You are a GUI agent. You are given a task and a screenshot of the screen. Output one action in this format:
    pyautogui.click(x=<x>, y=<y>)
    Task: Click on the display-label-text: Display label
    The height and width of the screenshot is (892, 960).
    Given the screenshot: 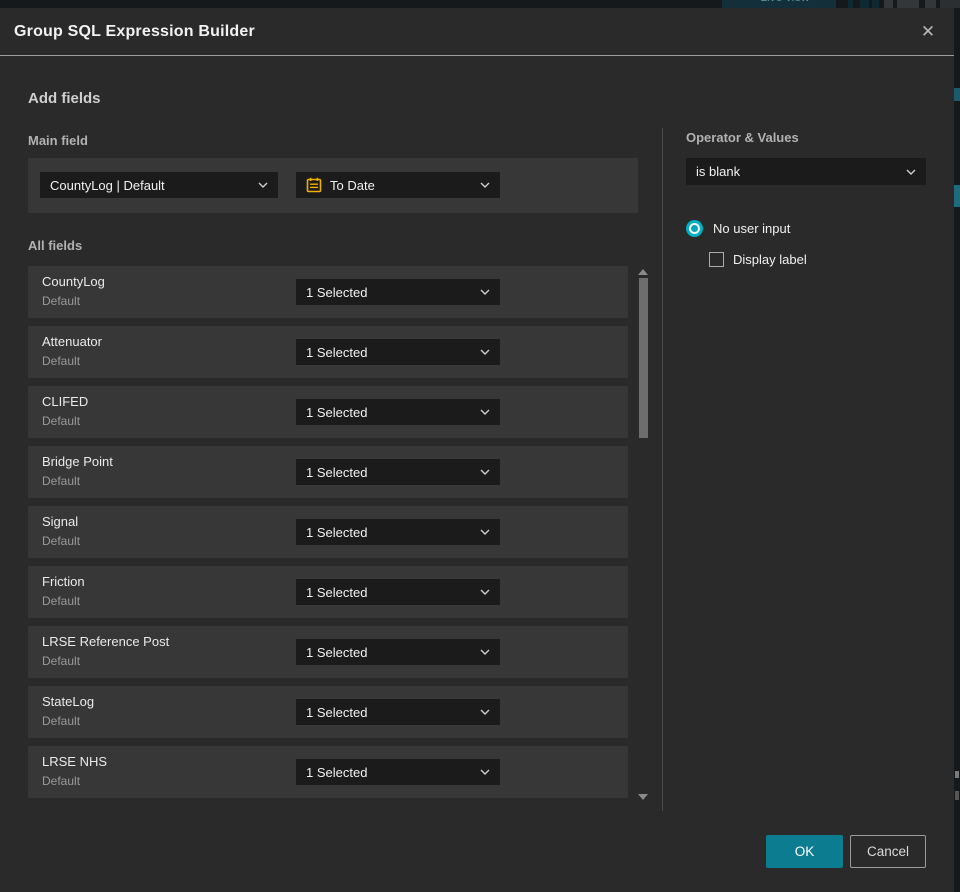 What is the action you would take?
    pyautogui.click(x=770, y=259)
    